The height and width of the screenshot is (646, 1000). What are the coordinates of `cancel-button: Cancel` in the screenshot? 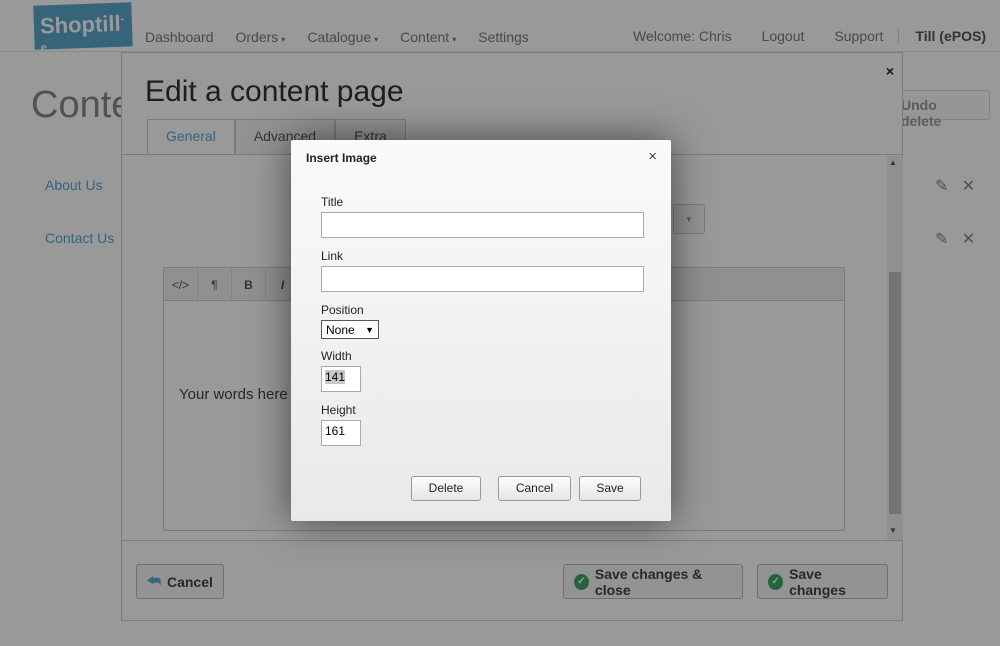 It's located at (534, 488).